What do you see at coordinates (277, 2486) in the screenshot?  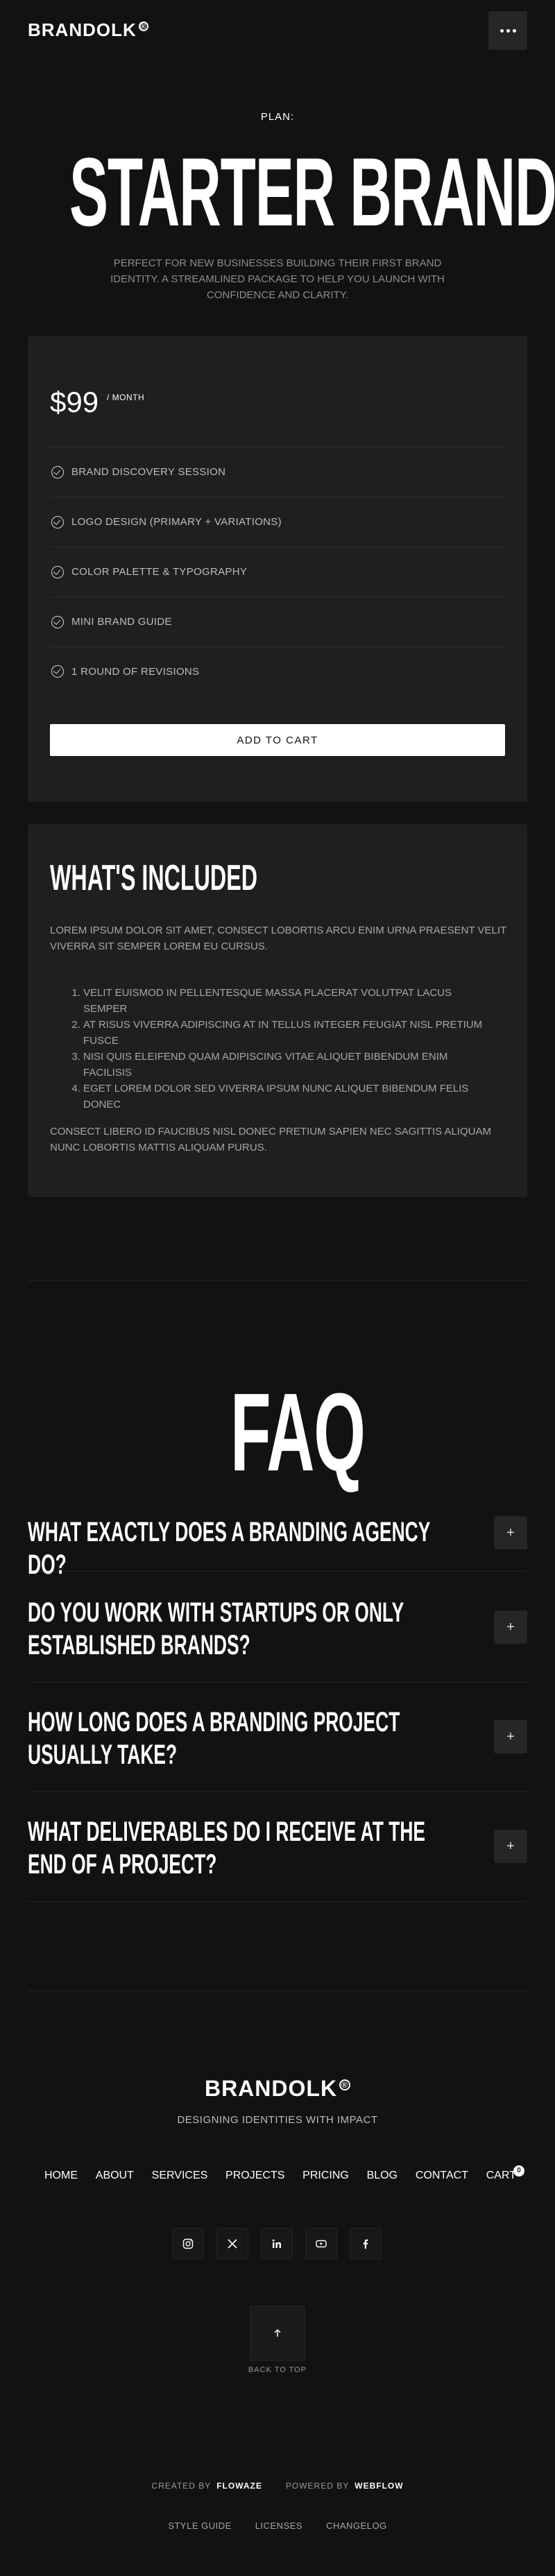 I see `credits: CREATED BY FLOWAZE POWERED BY WEBFLOW` at bounding box center [277, 2486].